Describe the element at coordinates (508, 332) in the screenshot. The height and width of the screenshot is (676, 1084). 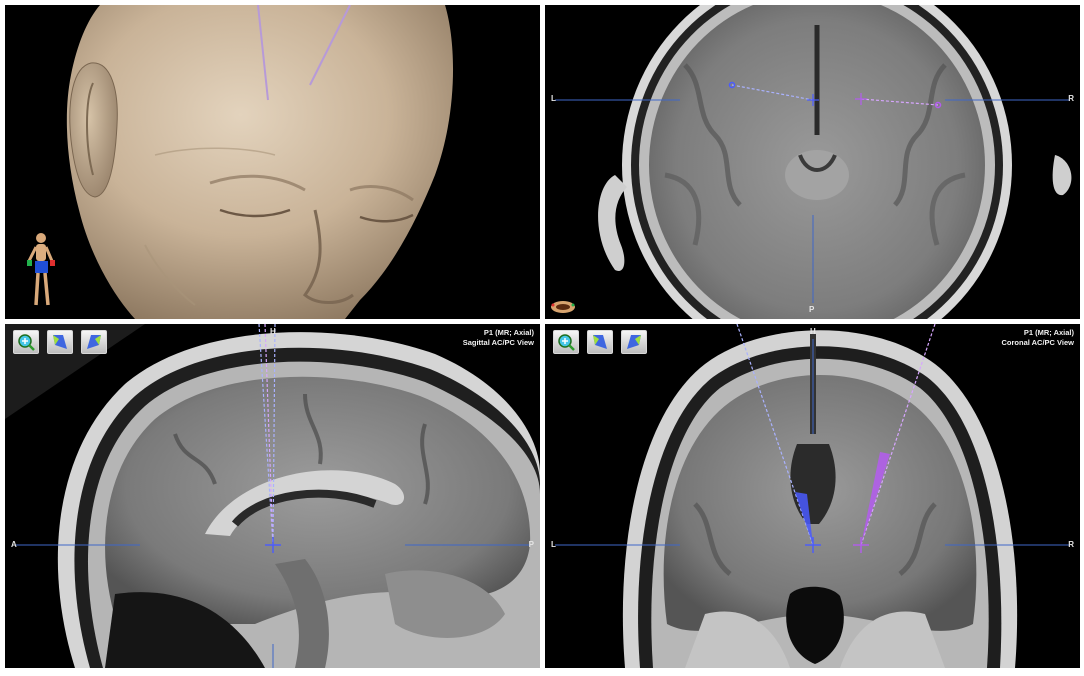
I see `sagittal-series-label: P1 (MR; Axial)` at that location.